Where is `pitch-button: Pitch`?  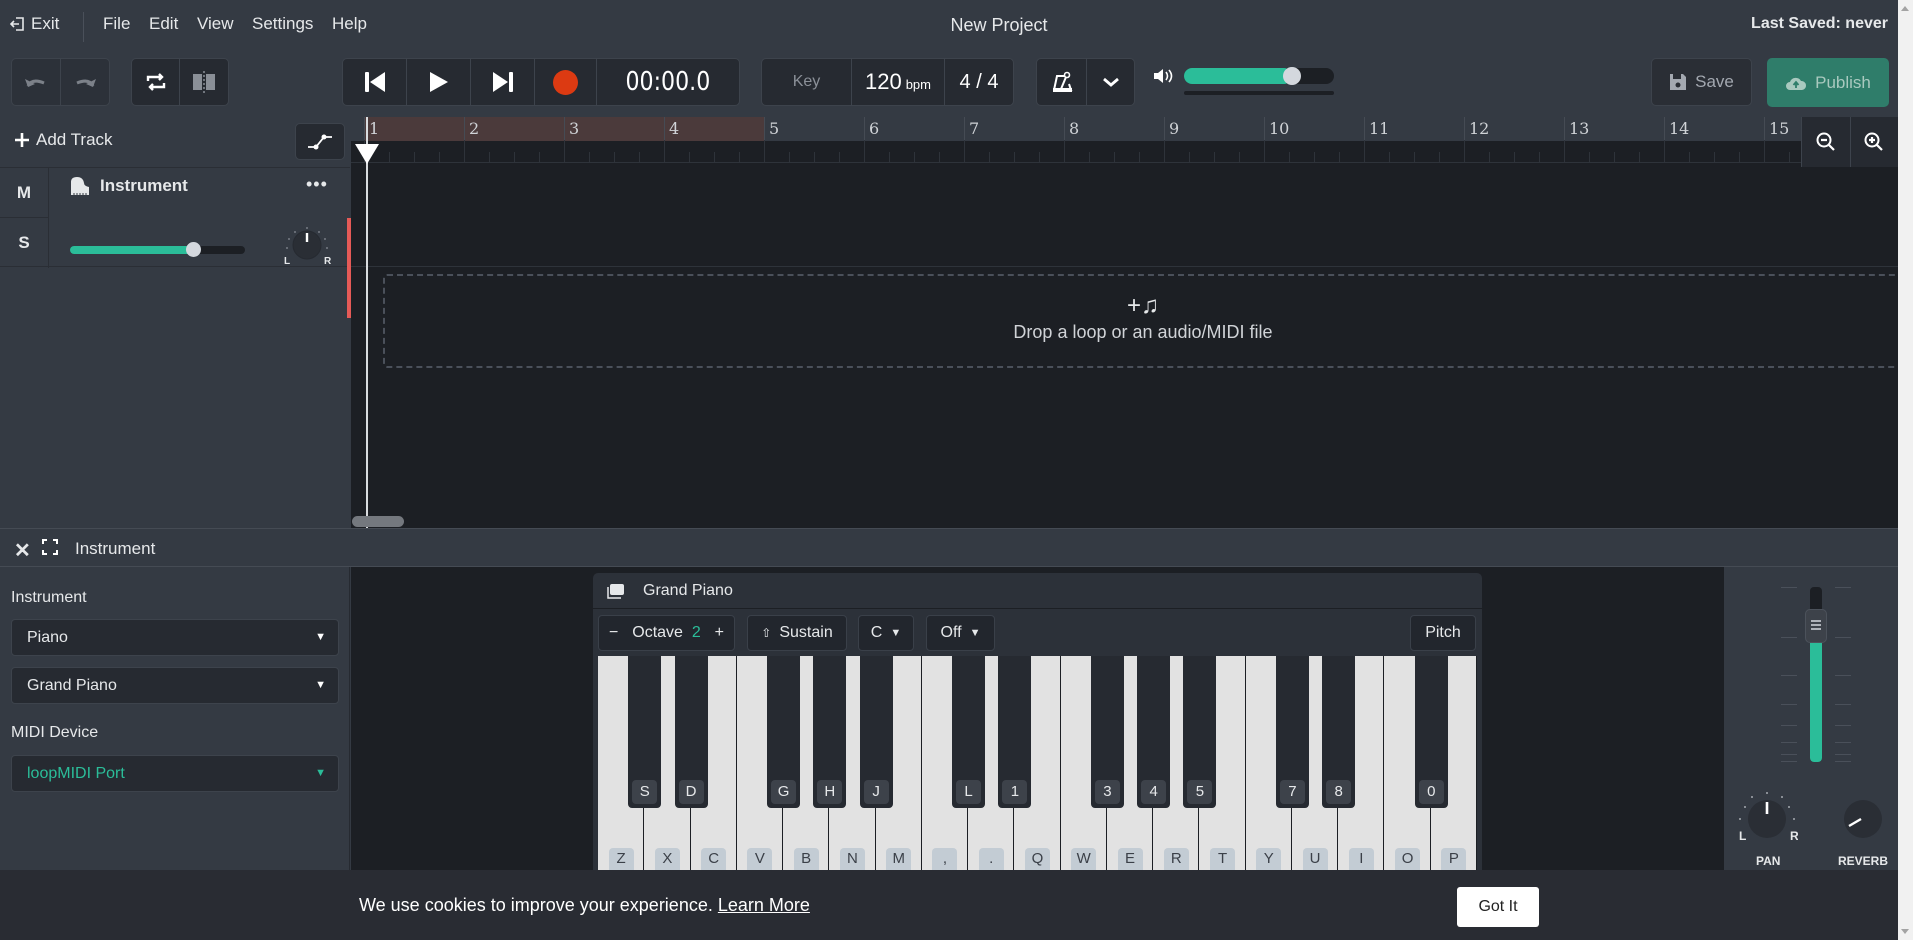
pitch-button: Pitch is located at coordinates (1443, 633).